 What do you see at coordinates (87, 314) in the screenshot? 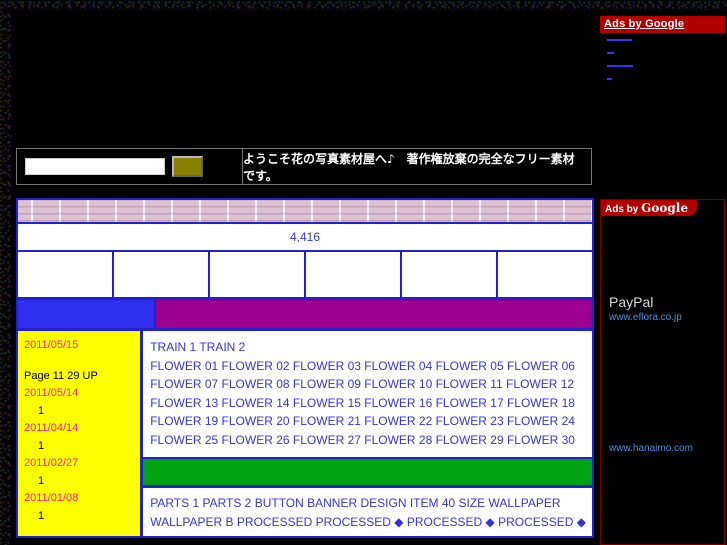
I see `sidebar-header-bar` at bounding box center [87, 314].